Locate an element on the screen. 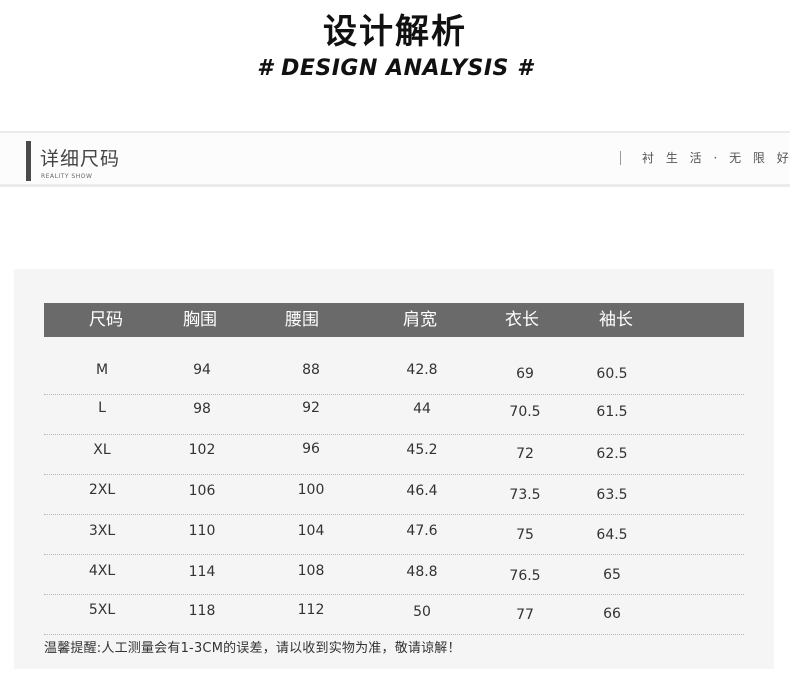 The width and height of the screenshot is (790, 688). cell-chest: 114 is located at coordinates (202, 572).